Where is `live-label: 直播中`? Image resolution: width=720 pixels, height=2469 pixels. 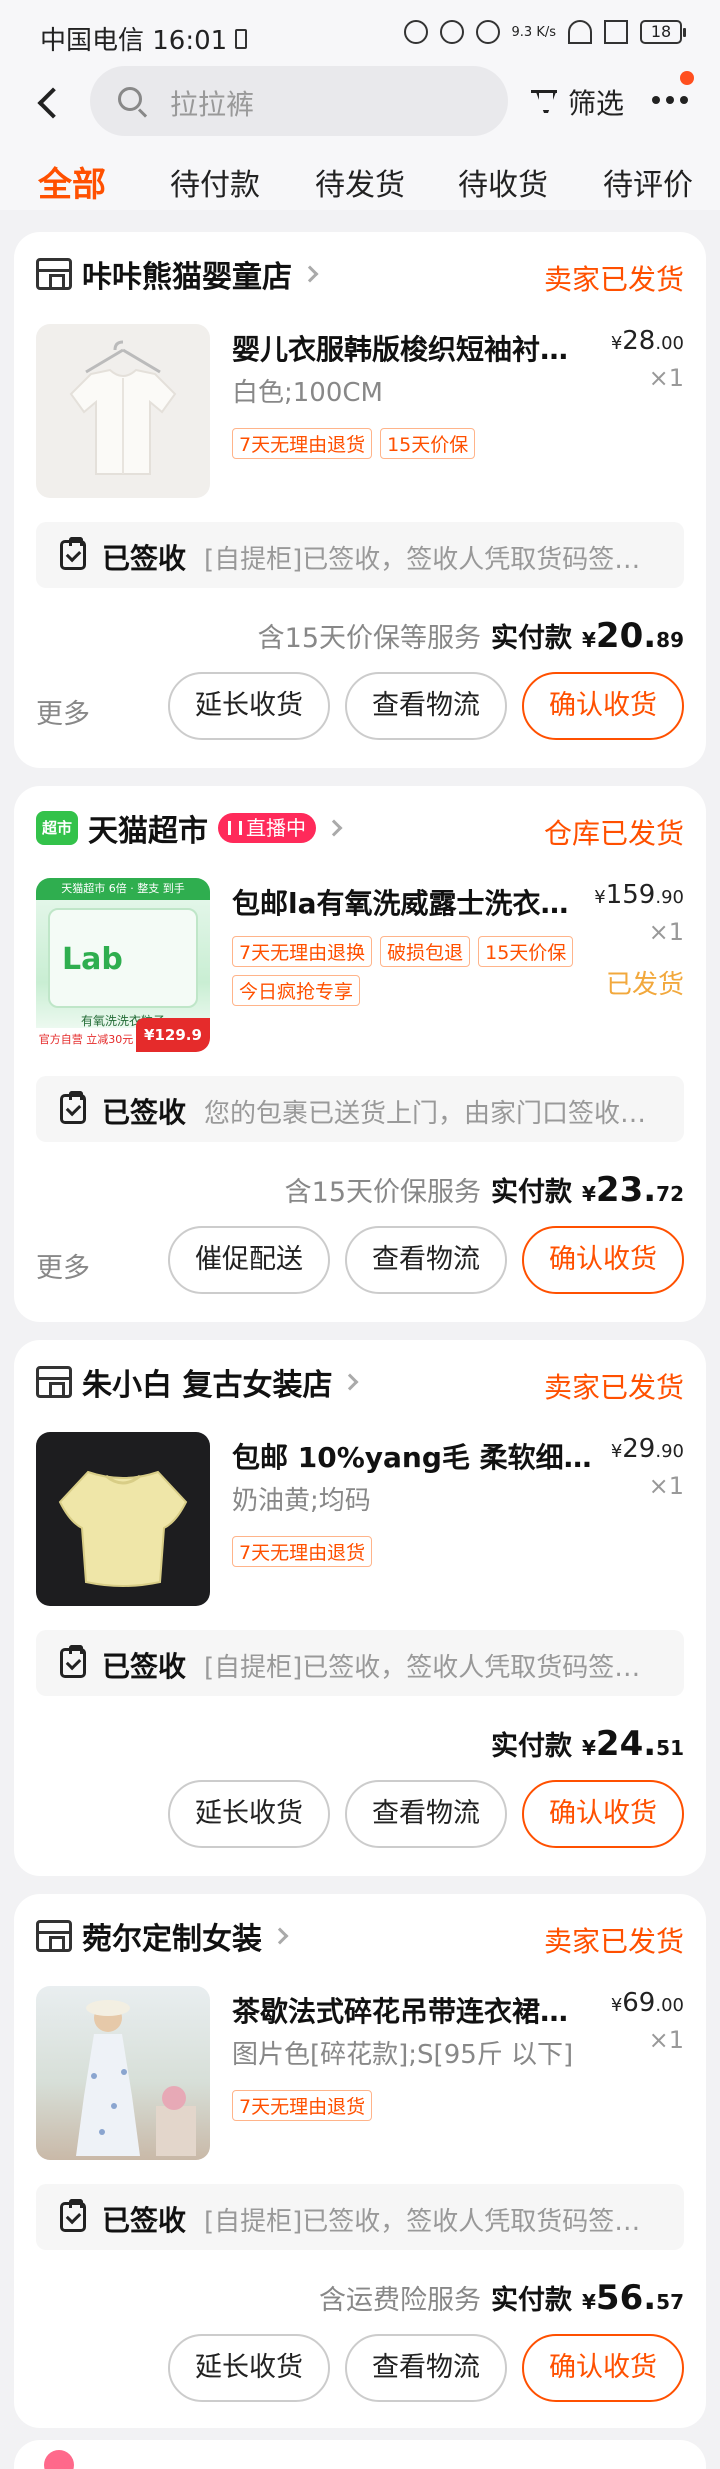
live-label: 直播中 is located at coordinates (276, 828).